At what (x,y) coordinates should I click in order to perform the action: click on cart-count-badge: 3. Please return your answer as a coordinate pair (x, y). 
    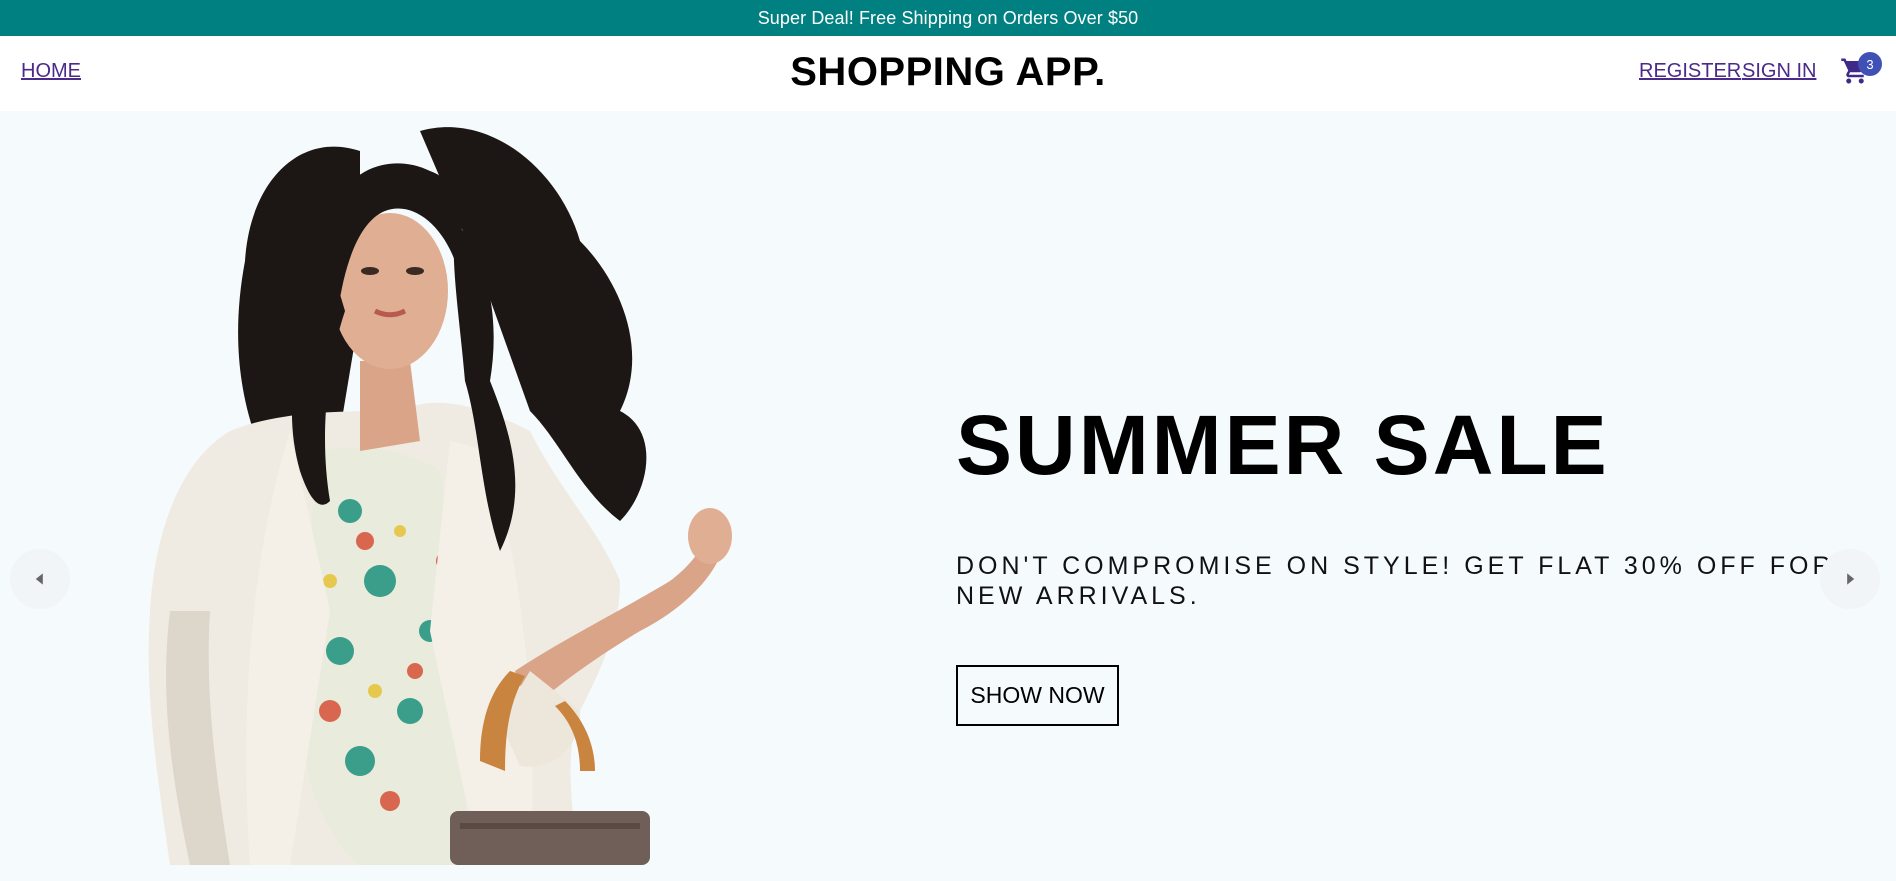
    Looking at the image, I should click on (1870, 64).